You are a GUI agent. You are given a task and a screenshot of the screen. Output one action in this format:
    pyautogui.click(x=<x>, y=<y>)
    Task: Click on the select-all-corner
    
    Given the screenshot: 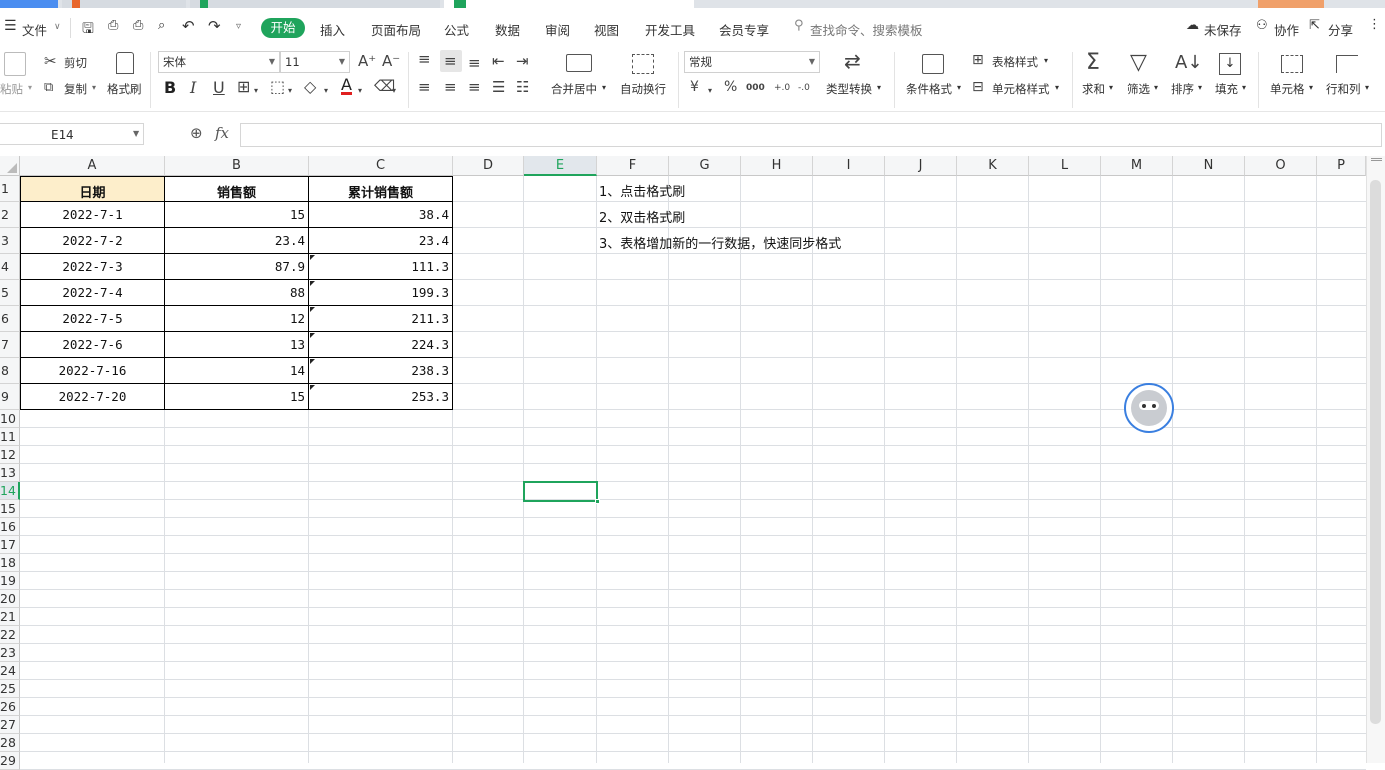 What is the action you would take?
    pyautogui.click(x=10, y=166)
    